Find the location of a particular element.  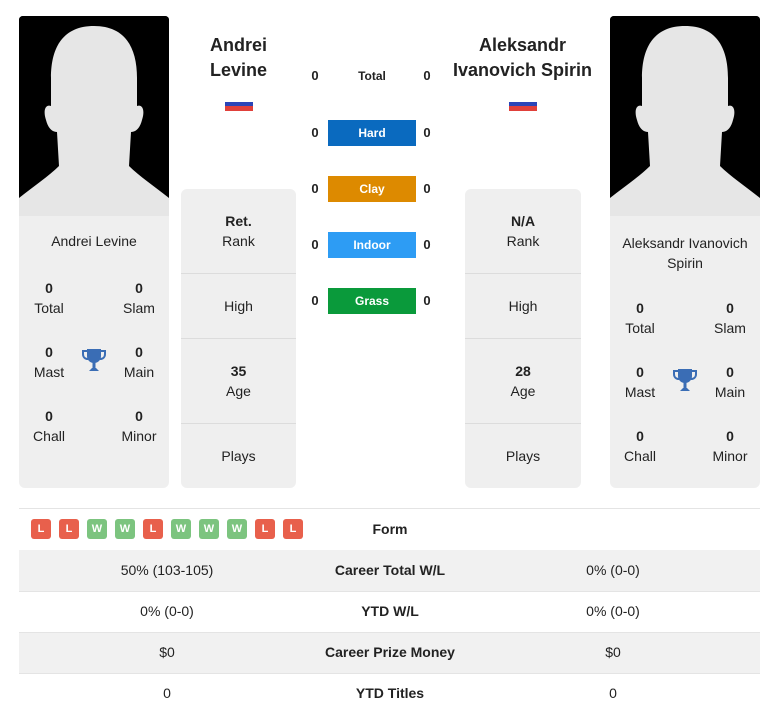

comparison-row: 0 YTD Titles 0 is located at coordinates (389, 693).